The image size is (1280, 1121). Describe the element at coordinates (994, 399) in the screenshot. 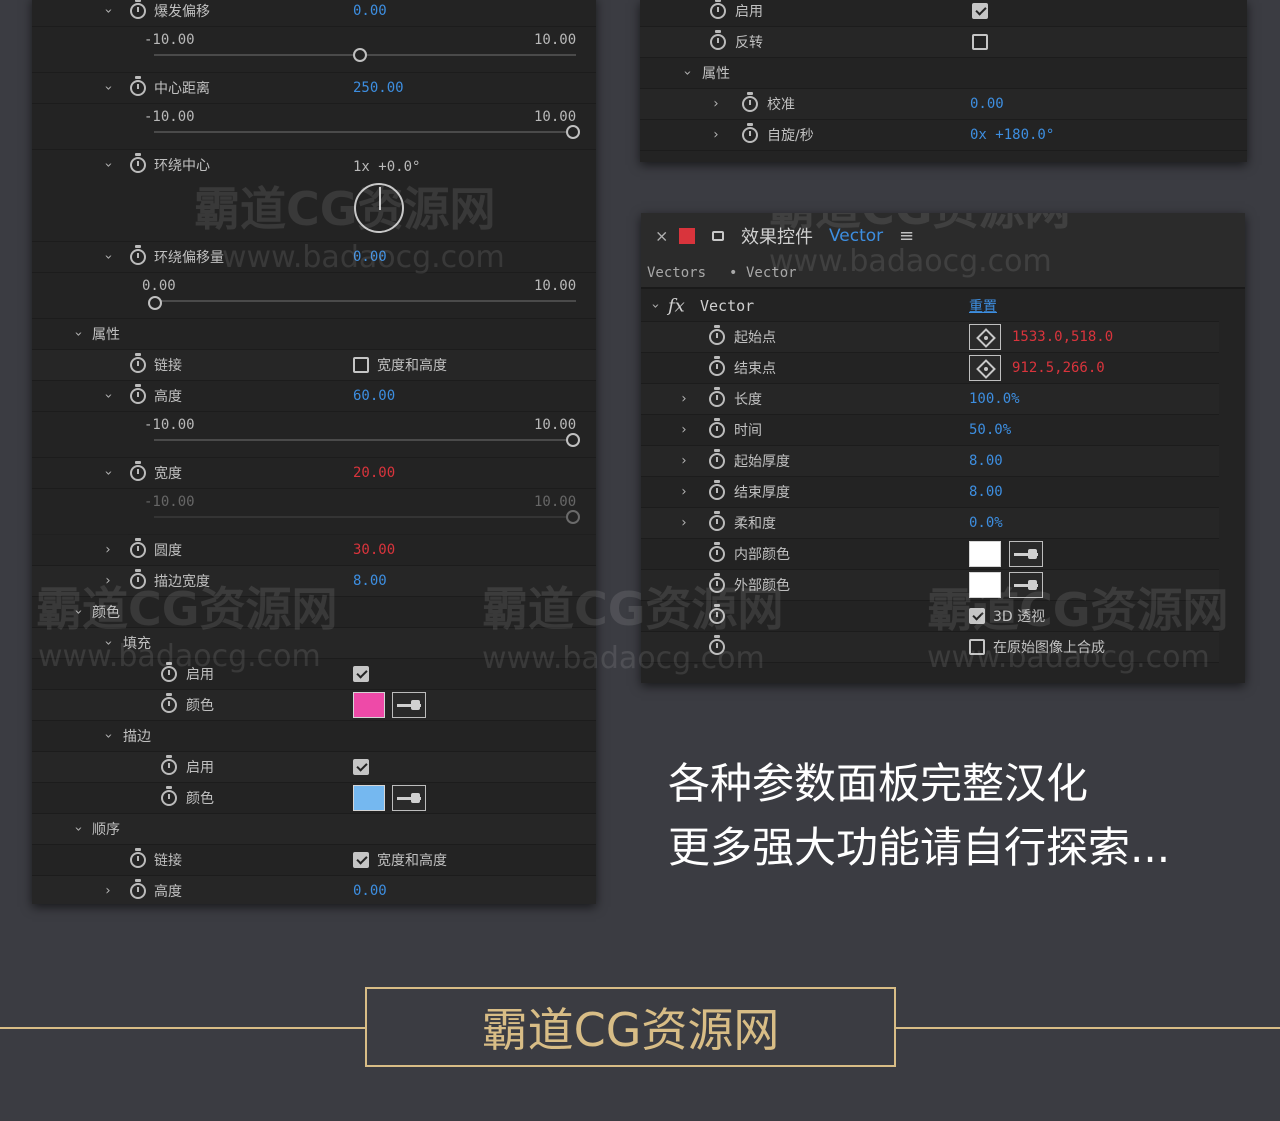

I see `prop-value: 100.0%` at that location.